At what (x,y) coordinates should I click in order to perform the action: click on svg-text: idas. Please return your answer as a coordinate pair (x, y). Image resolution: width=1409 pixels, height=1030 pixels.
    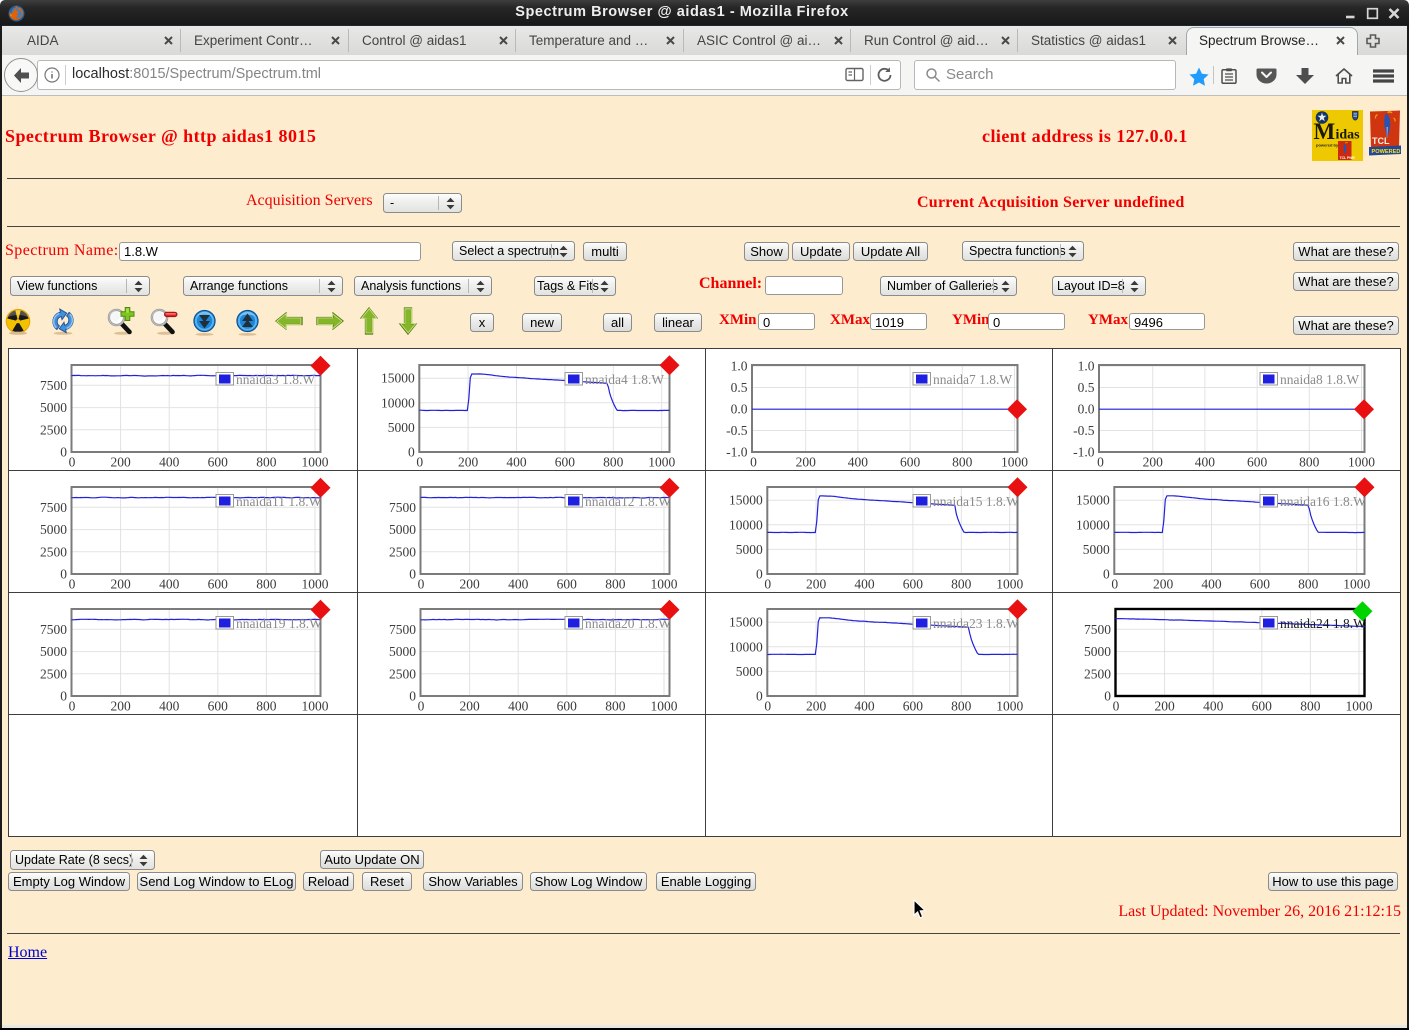
    Looking at the image, I should click on (1348, 135).